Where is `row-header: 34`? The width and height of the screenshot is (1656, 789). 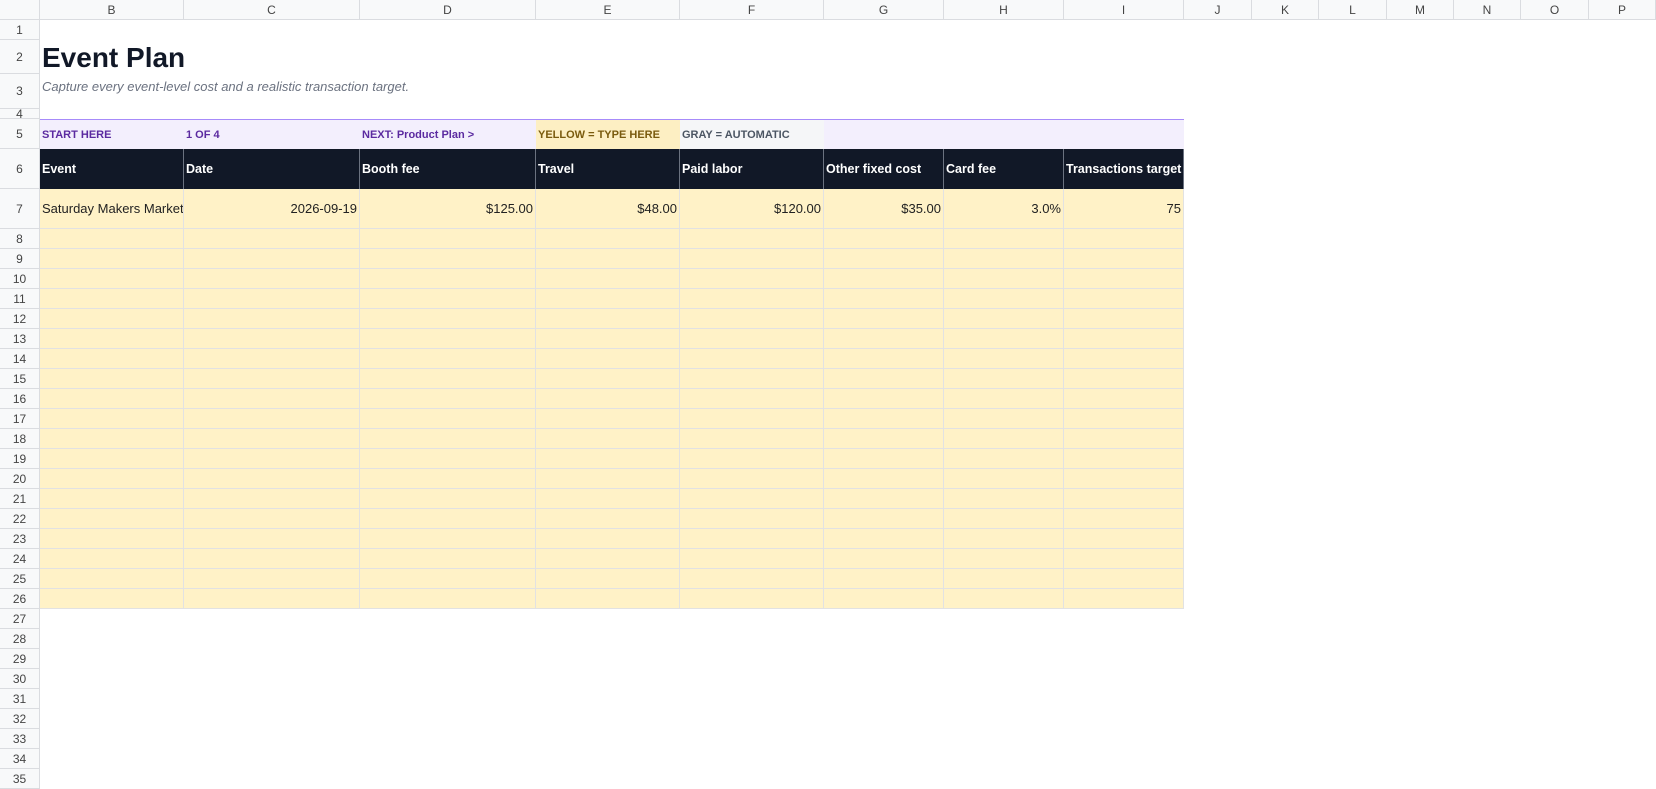 row-header: 34 is located at coordinates (20, 759).